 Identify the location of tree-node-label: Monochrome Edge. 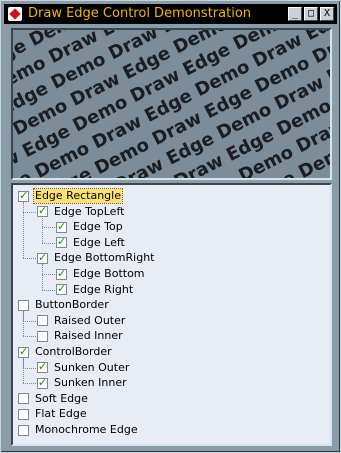
(86, 430).